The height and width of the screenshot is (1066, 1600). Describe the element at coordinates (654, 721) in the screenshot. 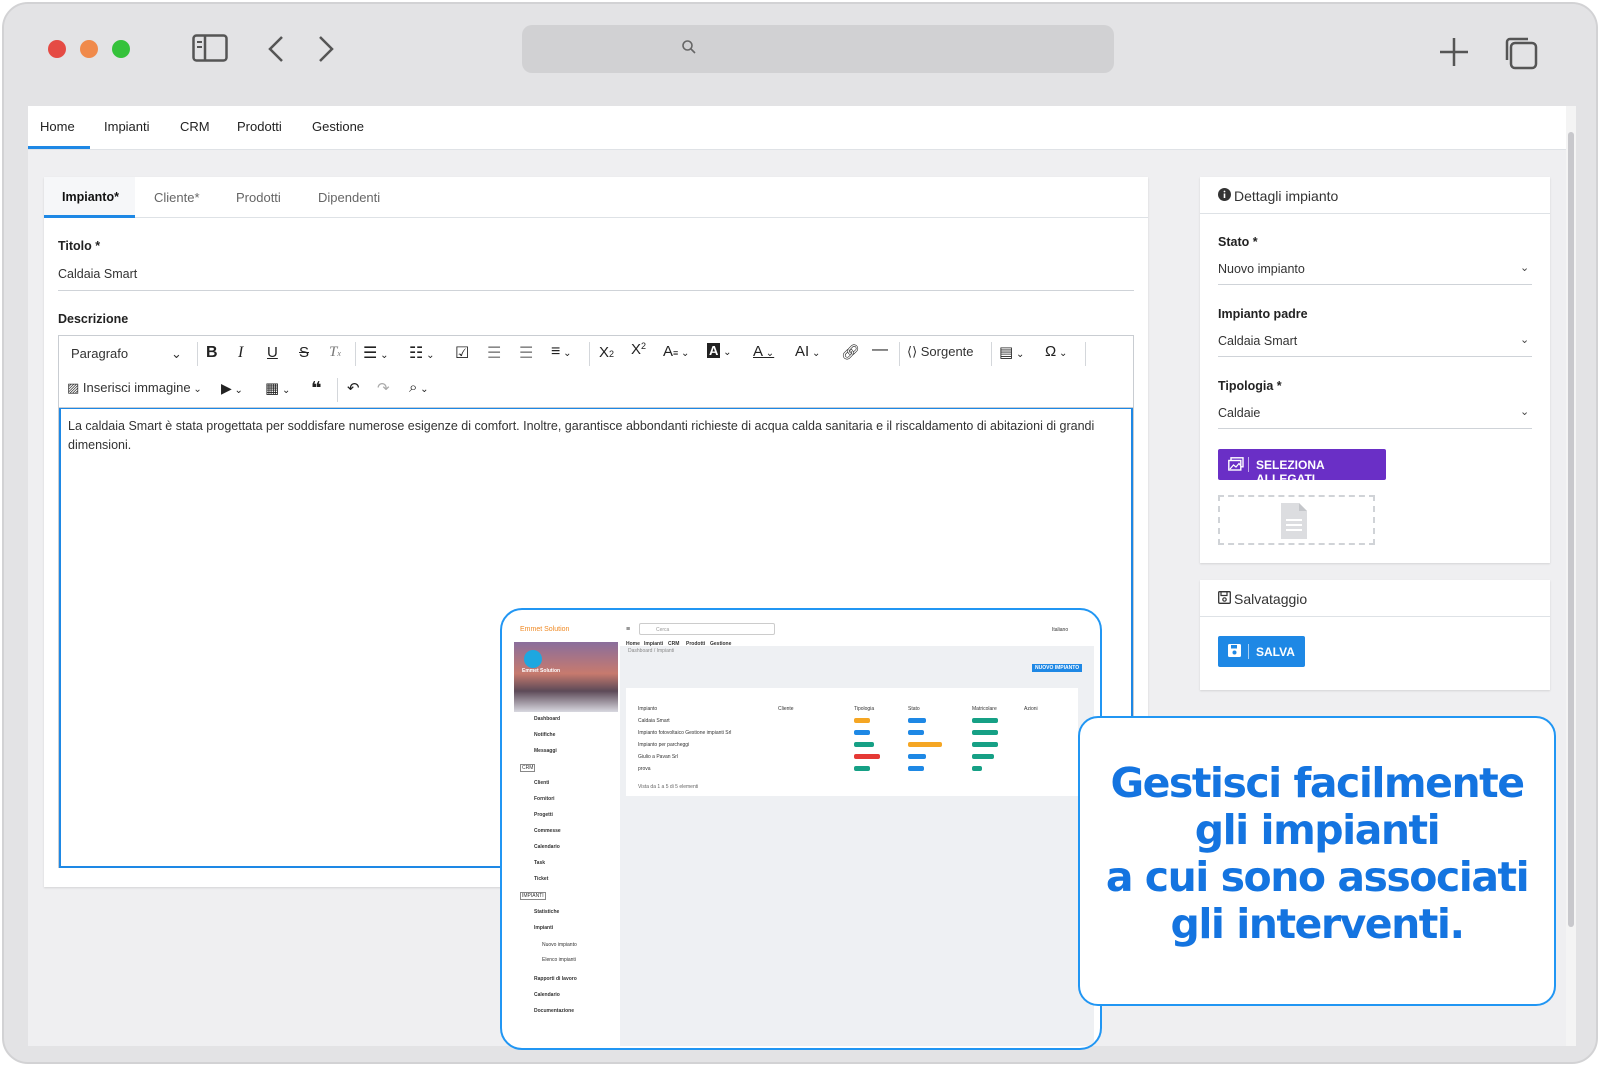

I see `preview-row: Caldaia Smart` at that location.